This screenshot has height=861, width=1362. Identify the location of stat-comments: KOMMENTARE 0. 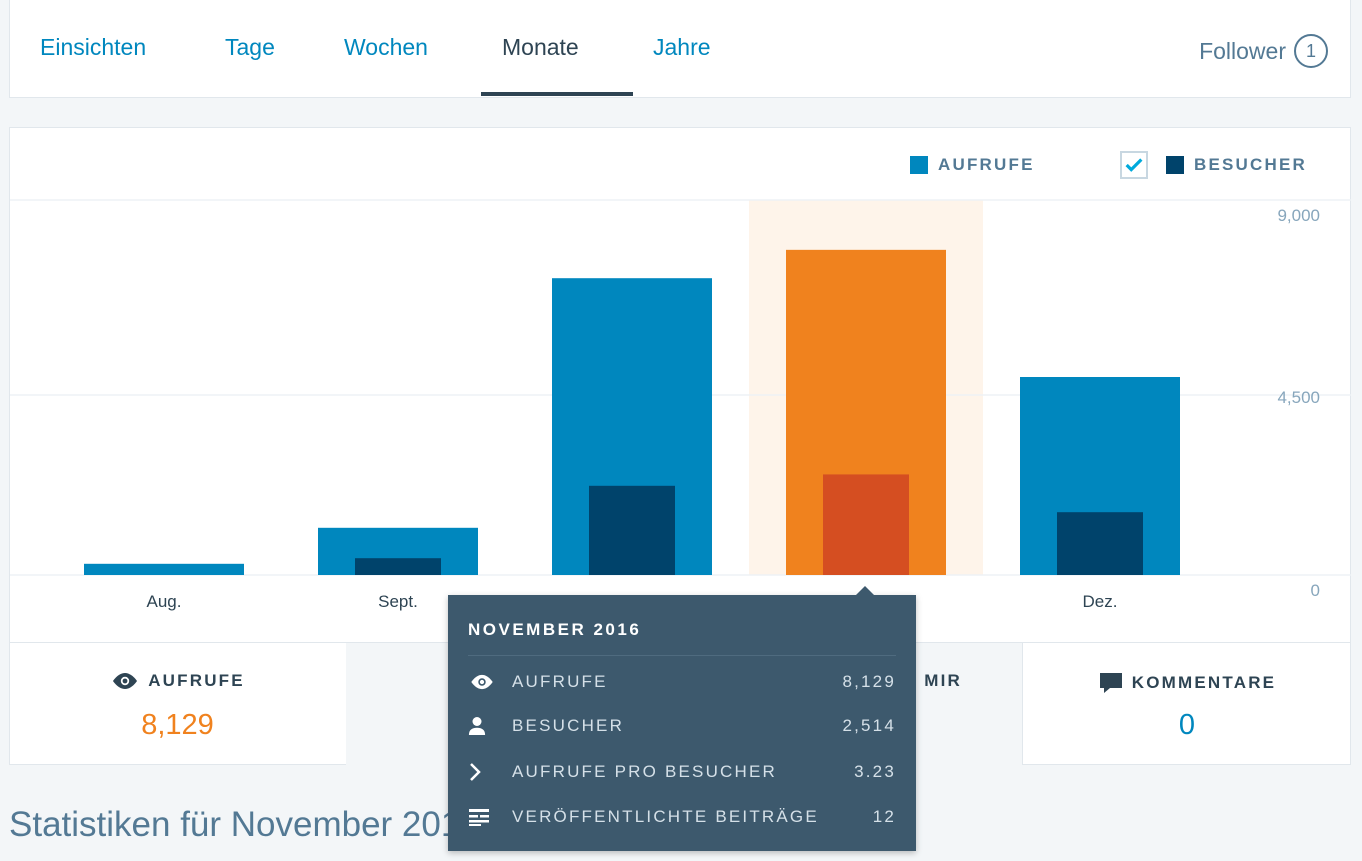
(1186, 704).